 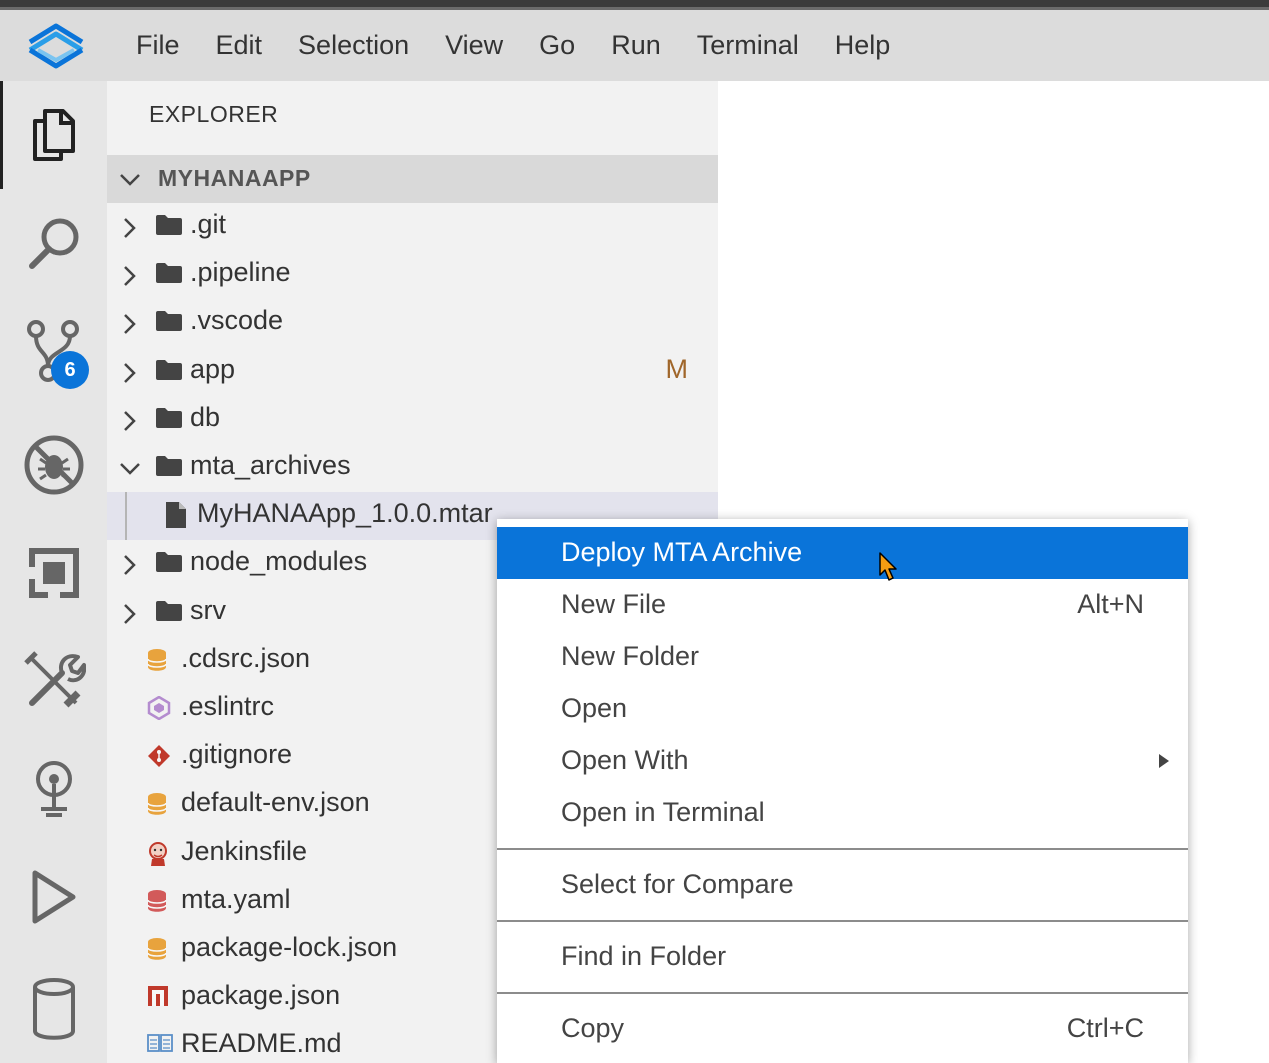 I want to click on file-icon, so click(x=176, y=515).